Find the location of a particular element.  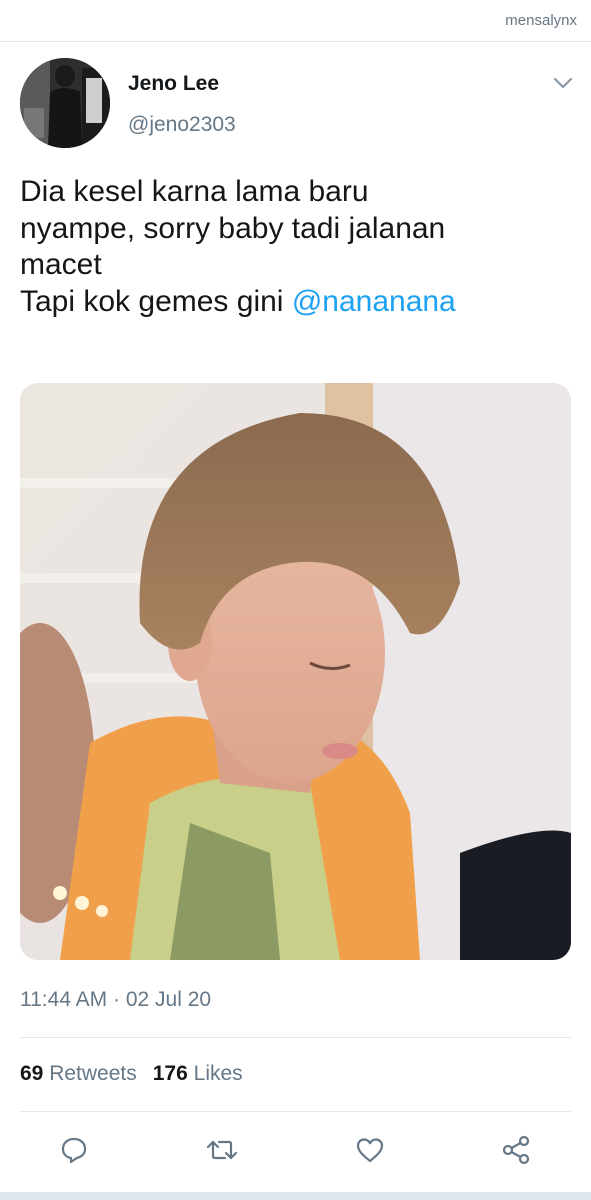

avatar-photo is located at coordinates (65, 103).